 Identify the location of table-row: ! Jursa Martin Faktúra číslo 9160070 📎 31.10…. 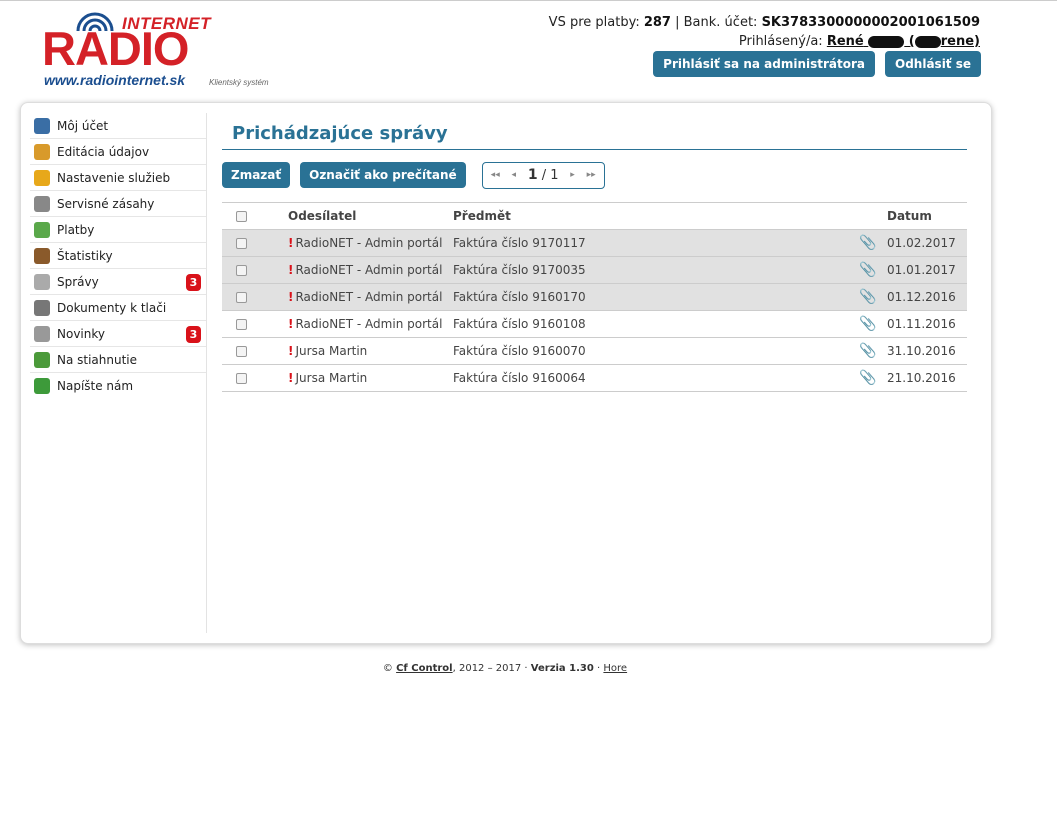
(594, 351).